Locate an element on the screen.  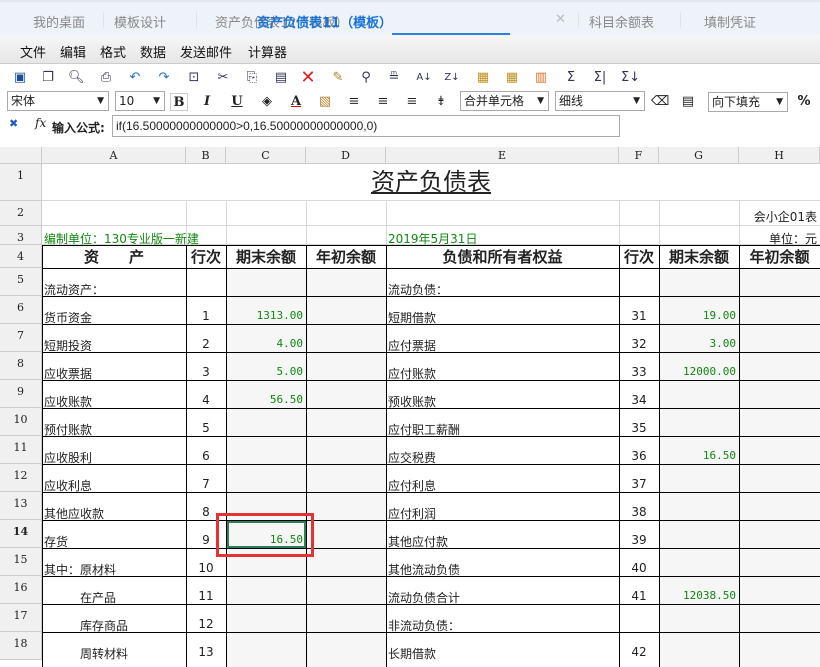
menu-calculator: 计算器 is located at coordinates (267, 51).